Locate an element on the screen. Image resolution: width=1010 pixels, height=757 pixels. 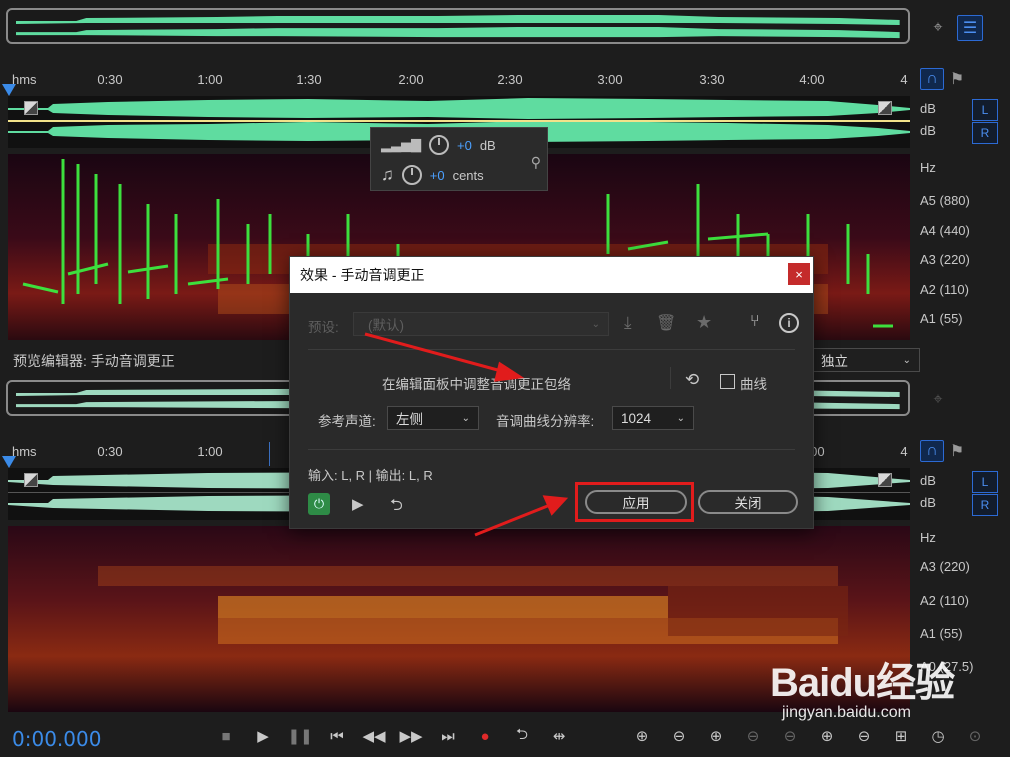
apply-highlight-box is located at coordinates (634, 502).